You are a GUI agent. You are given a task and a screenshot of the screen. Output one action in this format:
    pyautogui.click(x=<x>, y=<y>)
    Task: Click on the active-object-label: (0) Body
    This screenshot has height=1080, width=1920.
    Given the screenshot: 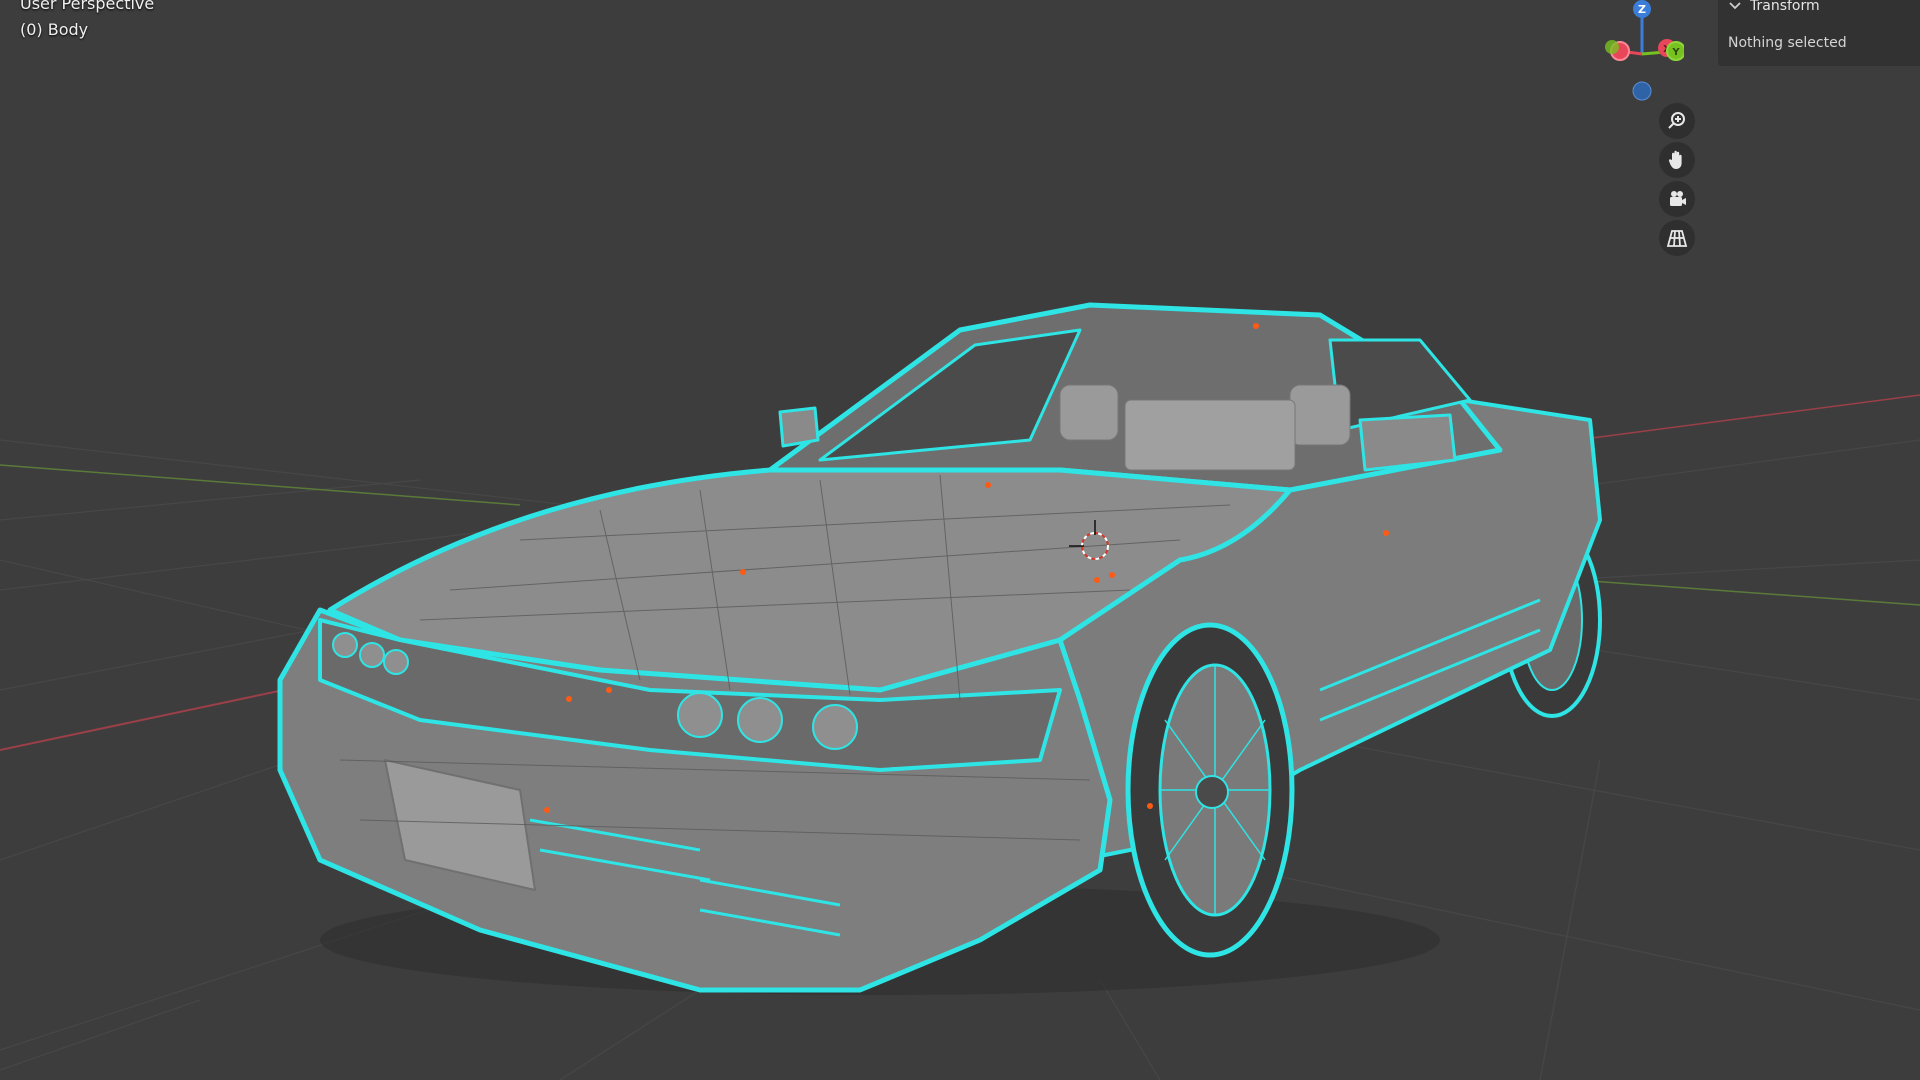 What is the action you would take?
    pyautogui.click(x=54, y=29)
    